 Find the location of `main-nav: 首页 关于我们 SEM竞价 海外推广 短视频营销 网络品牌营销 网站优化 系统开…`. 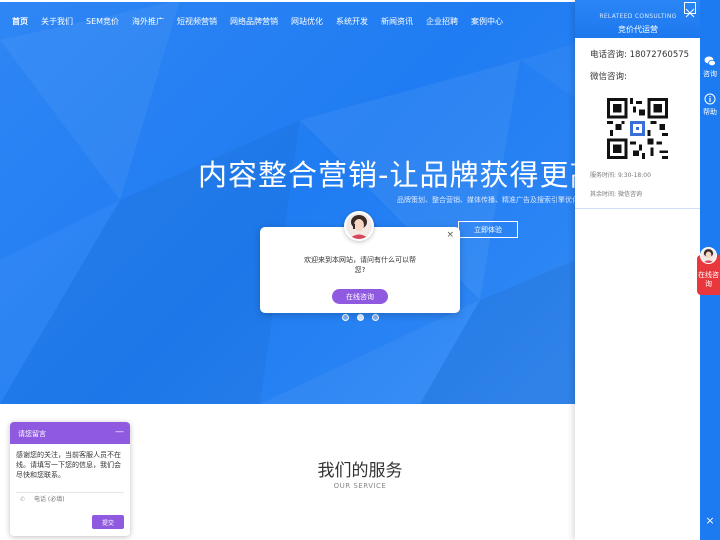

main-nav: 首页 关于我们 SEM竞价 海外推广 短视频营销 网络品牌营销 网站优化 系统开… is located at coordinates (255, 21).